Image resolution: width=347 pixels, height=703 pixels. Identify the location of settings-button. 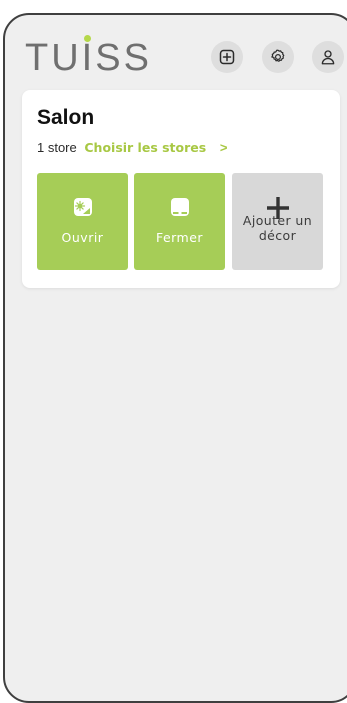
(278, 57).